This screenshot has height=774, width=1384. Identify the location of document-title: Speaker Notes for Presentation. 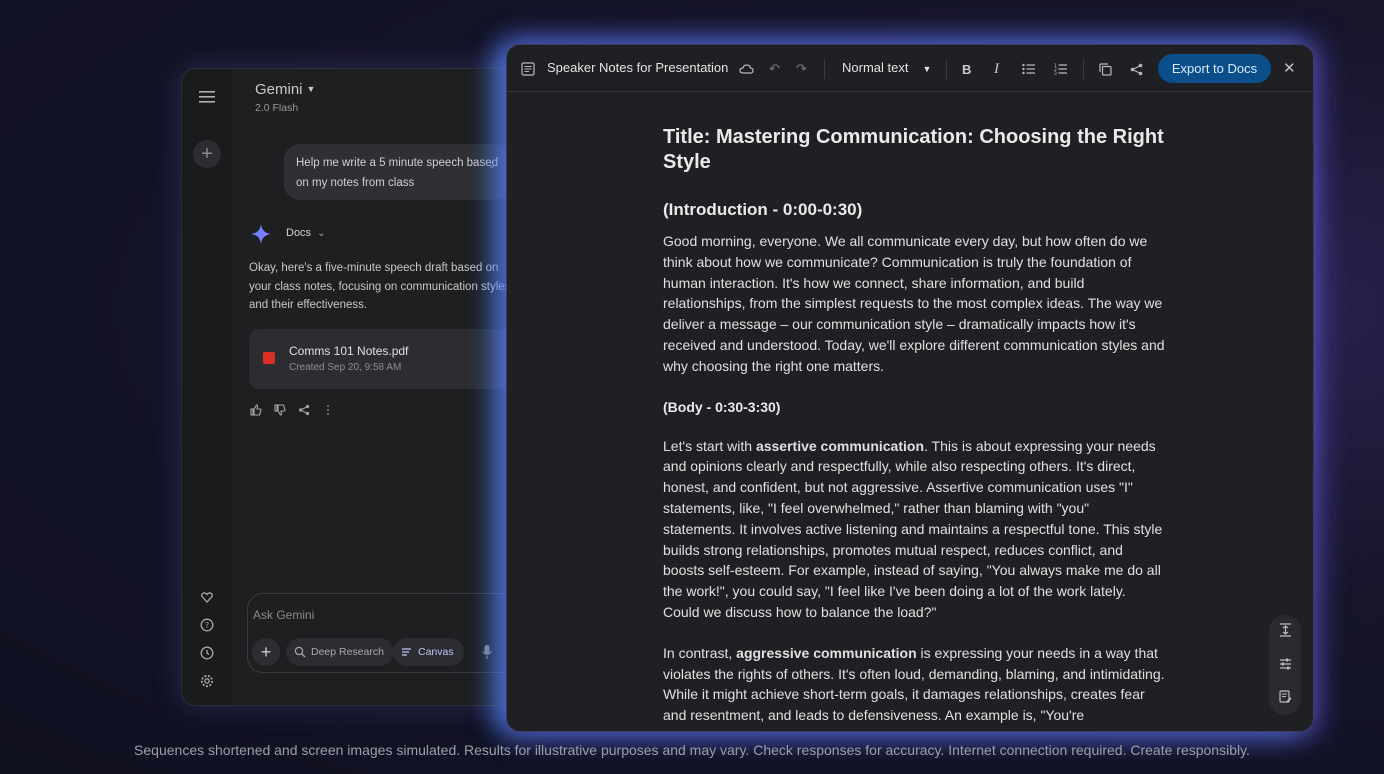
(638, 67).